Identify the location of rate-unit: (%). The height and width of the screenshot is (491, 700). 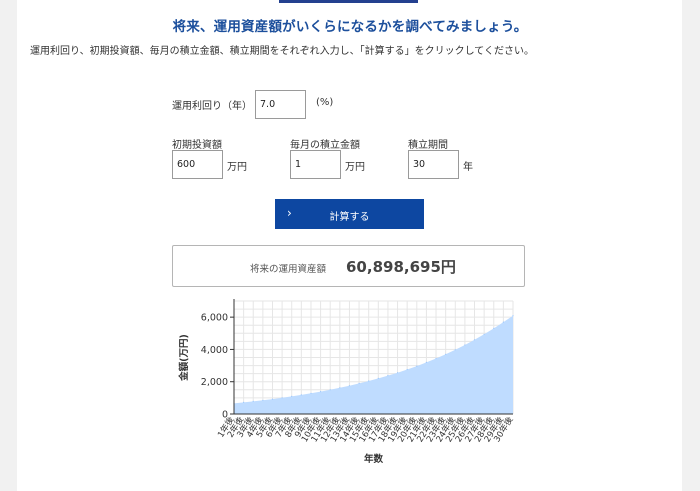
(325, 102).